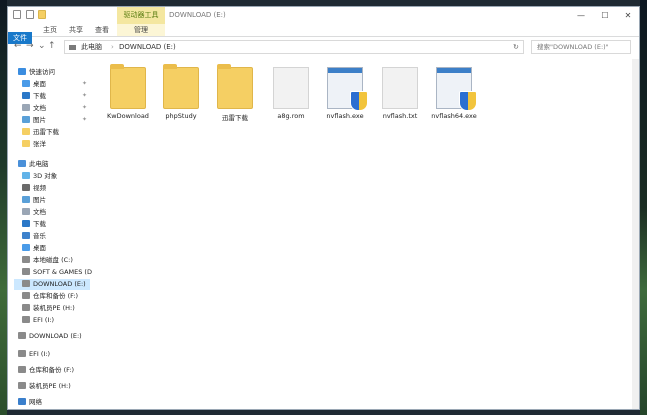 Image resolution: width=647 pixels, height=415 pixels. I want to click on nav-xunlei-downloads: 迅雷下载, so click(40, 132).